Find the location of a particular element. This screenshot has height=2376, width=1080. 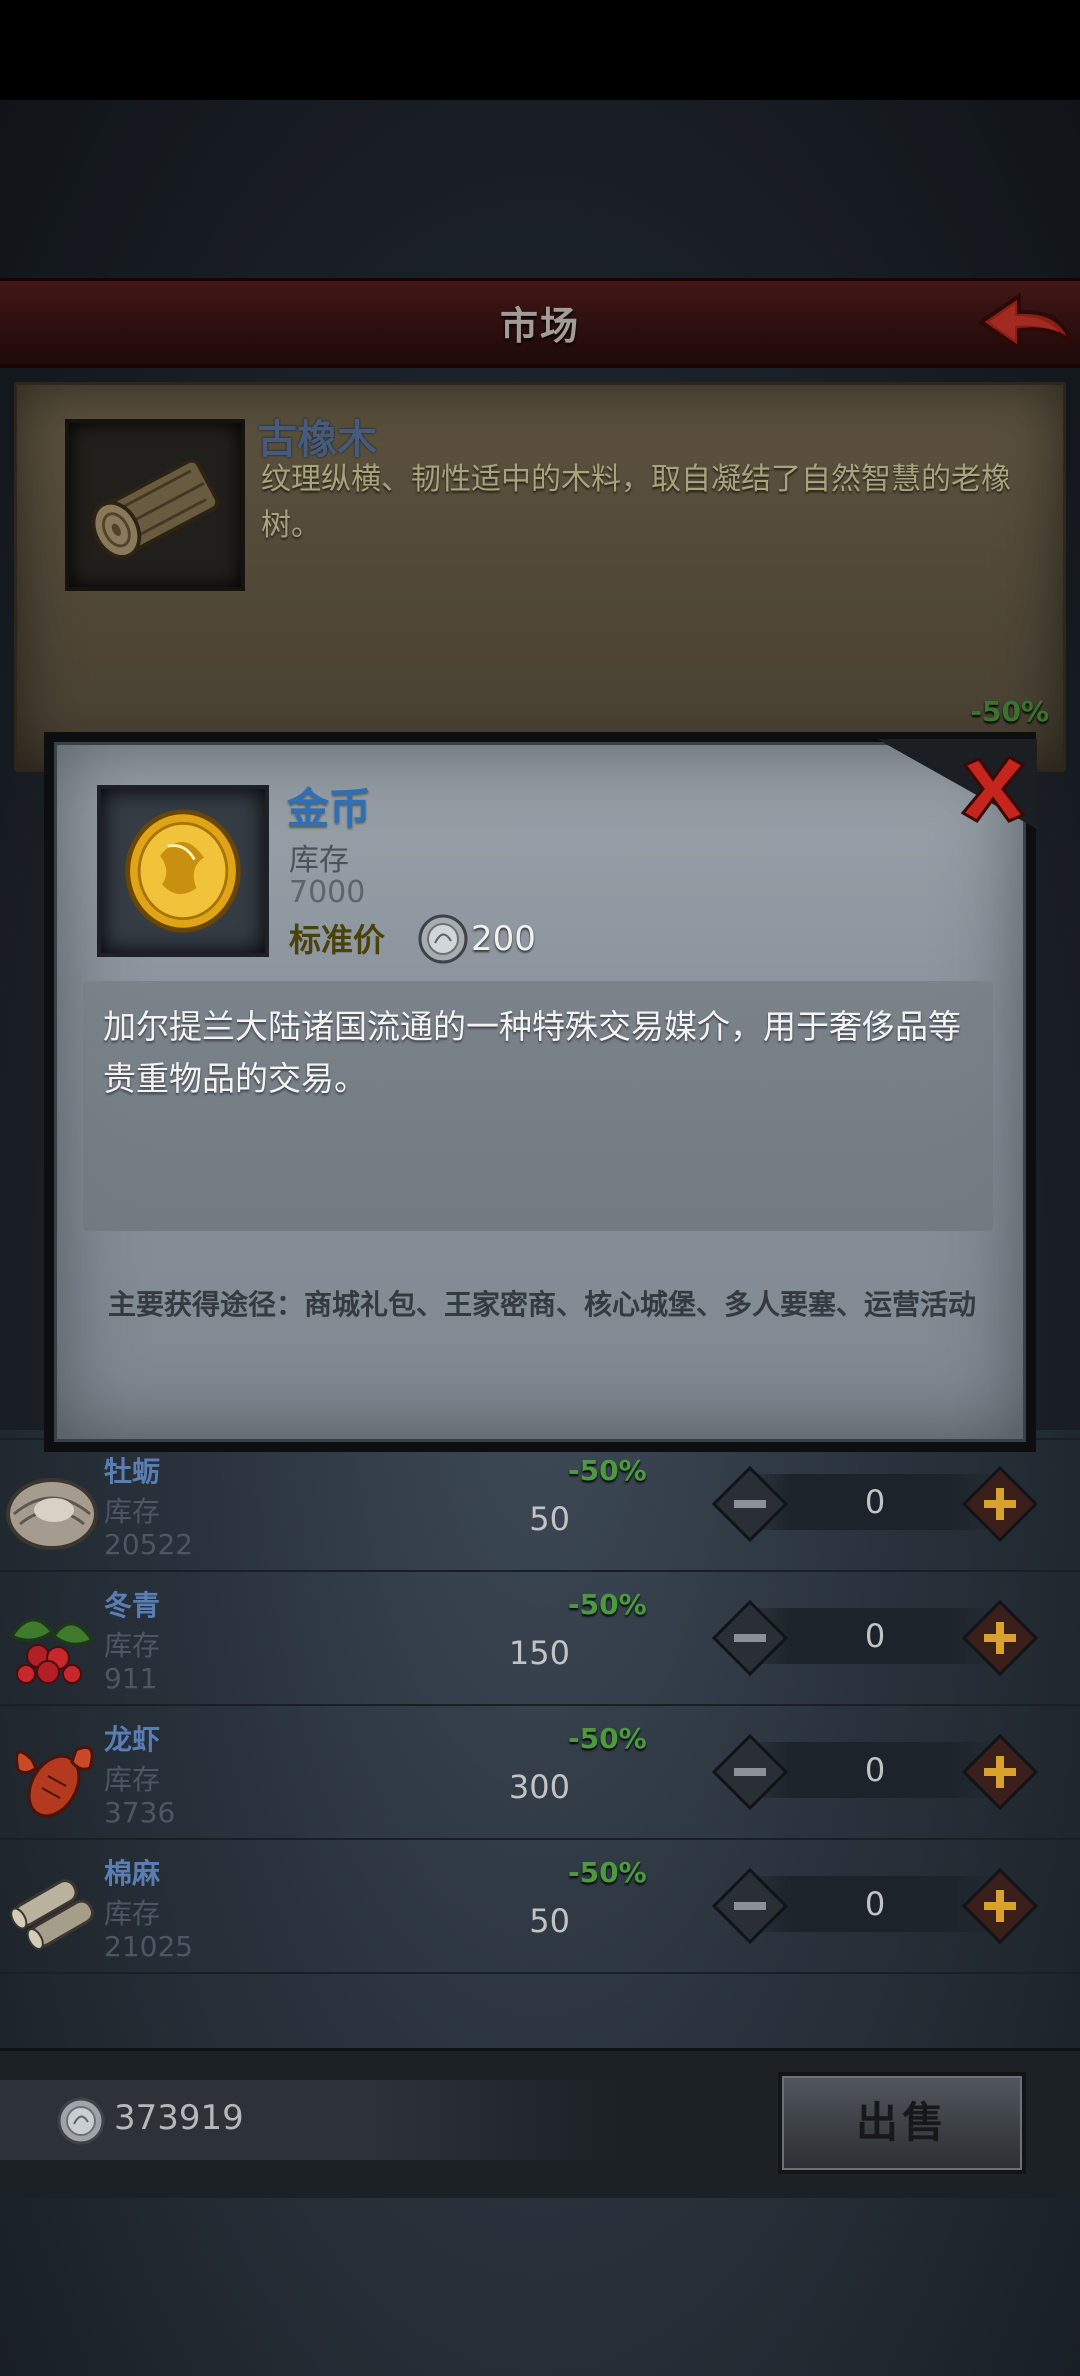

money-value: 373919 is located at coordinates (179, 2118).